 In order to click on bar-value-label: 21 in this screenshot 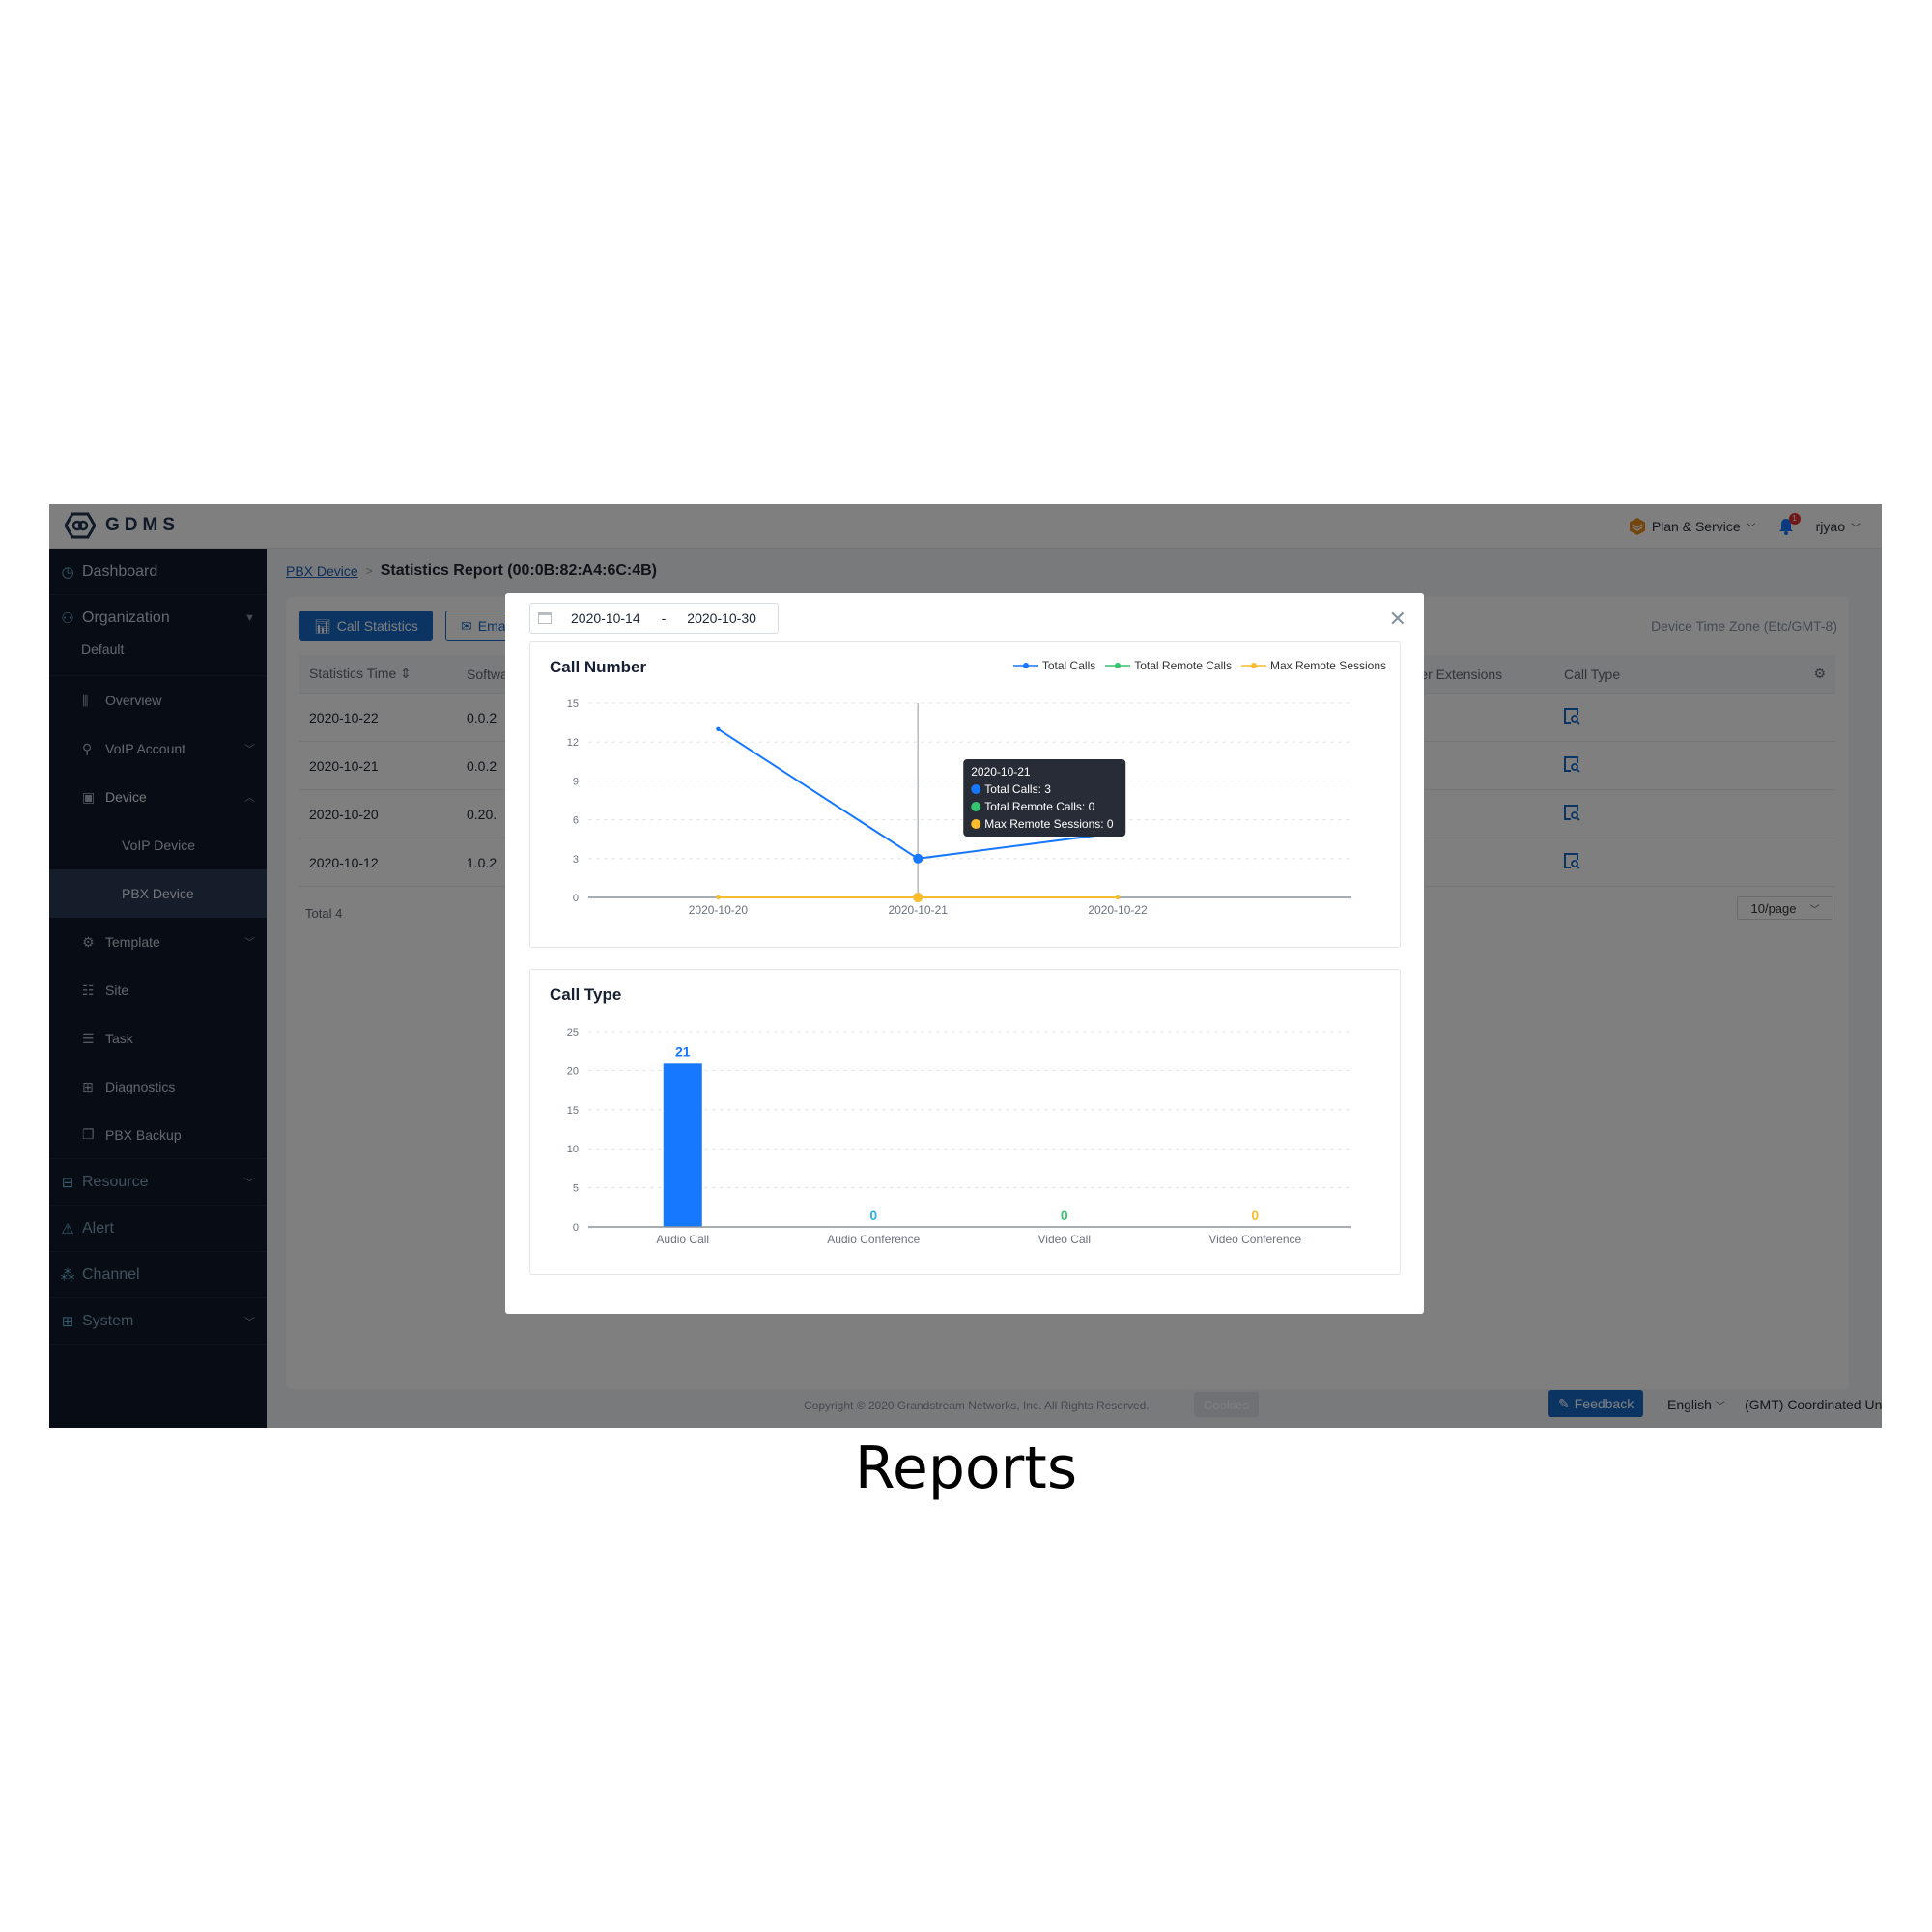, I will do `click(683, 1051)`.